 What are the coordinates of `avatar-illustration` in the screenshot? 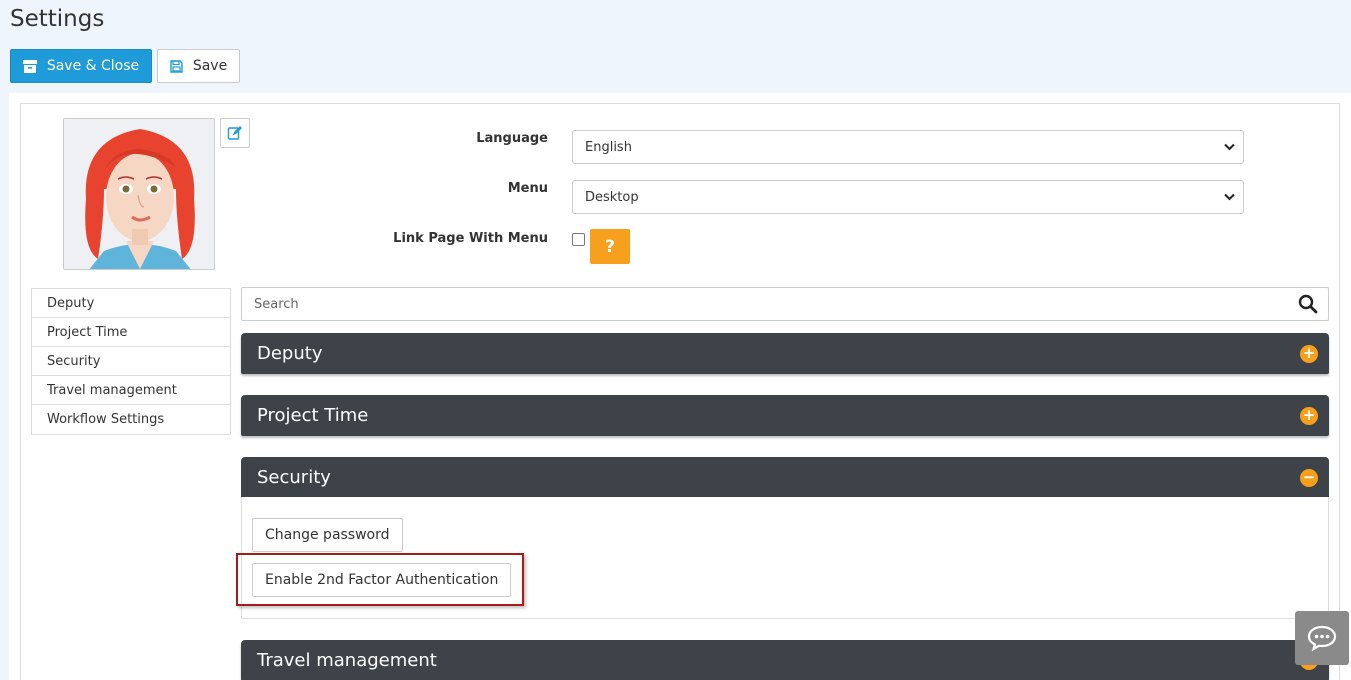 It's located at (139, 194).